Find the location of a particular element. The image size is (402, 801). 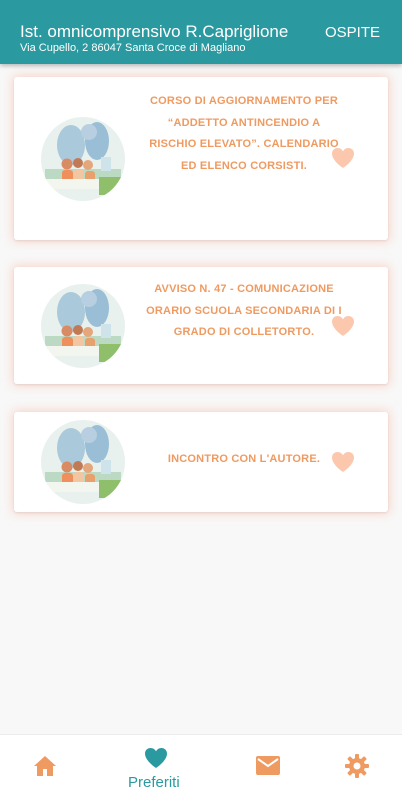

nav-messages is located at coordinates (270, 768).